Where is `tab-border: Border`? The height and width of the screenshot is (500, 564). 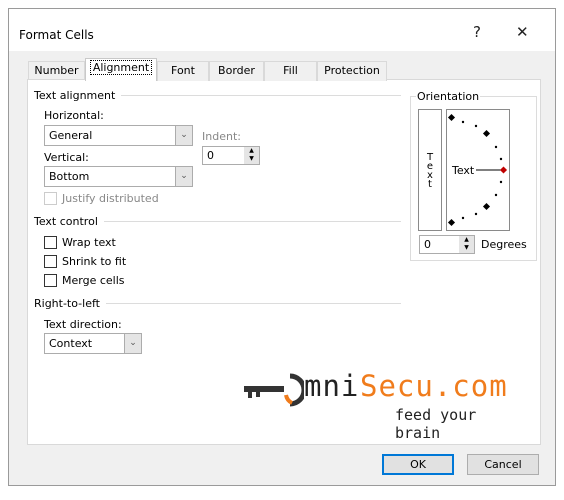 tab-border: Border is located at coordinates (236, 71).